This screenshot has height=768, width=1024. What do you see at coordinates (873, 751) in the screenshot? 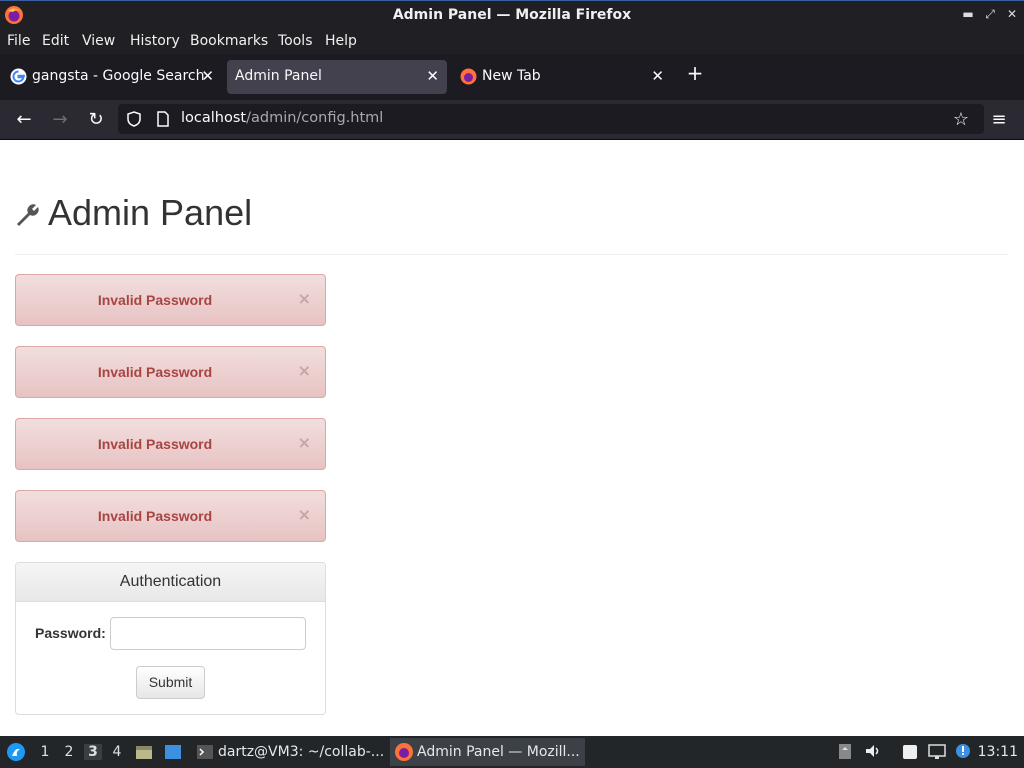
I see `volume-icon` at bounding box center [873, 751].